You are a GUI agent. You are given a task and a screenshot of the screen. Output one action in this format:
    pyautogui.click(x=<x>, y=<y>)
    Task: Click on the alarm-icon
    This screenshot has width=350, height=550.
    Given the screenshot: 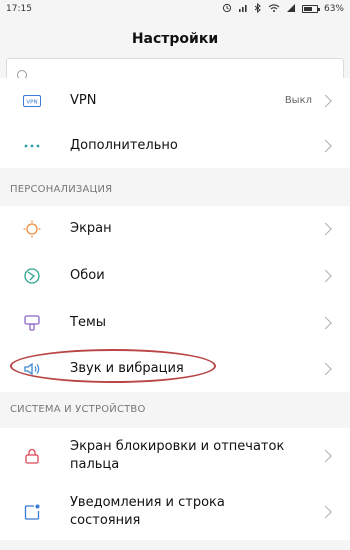 What is the action you would take?
    pyautogui.click(x=227, y=9)
    